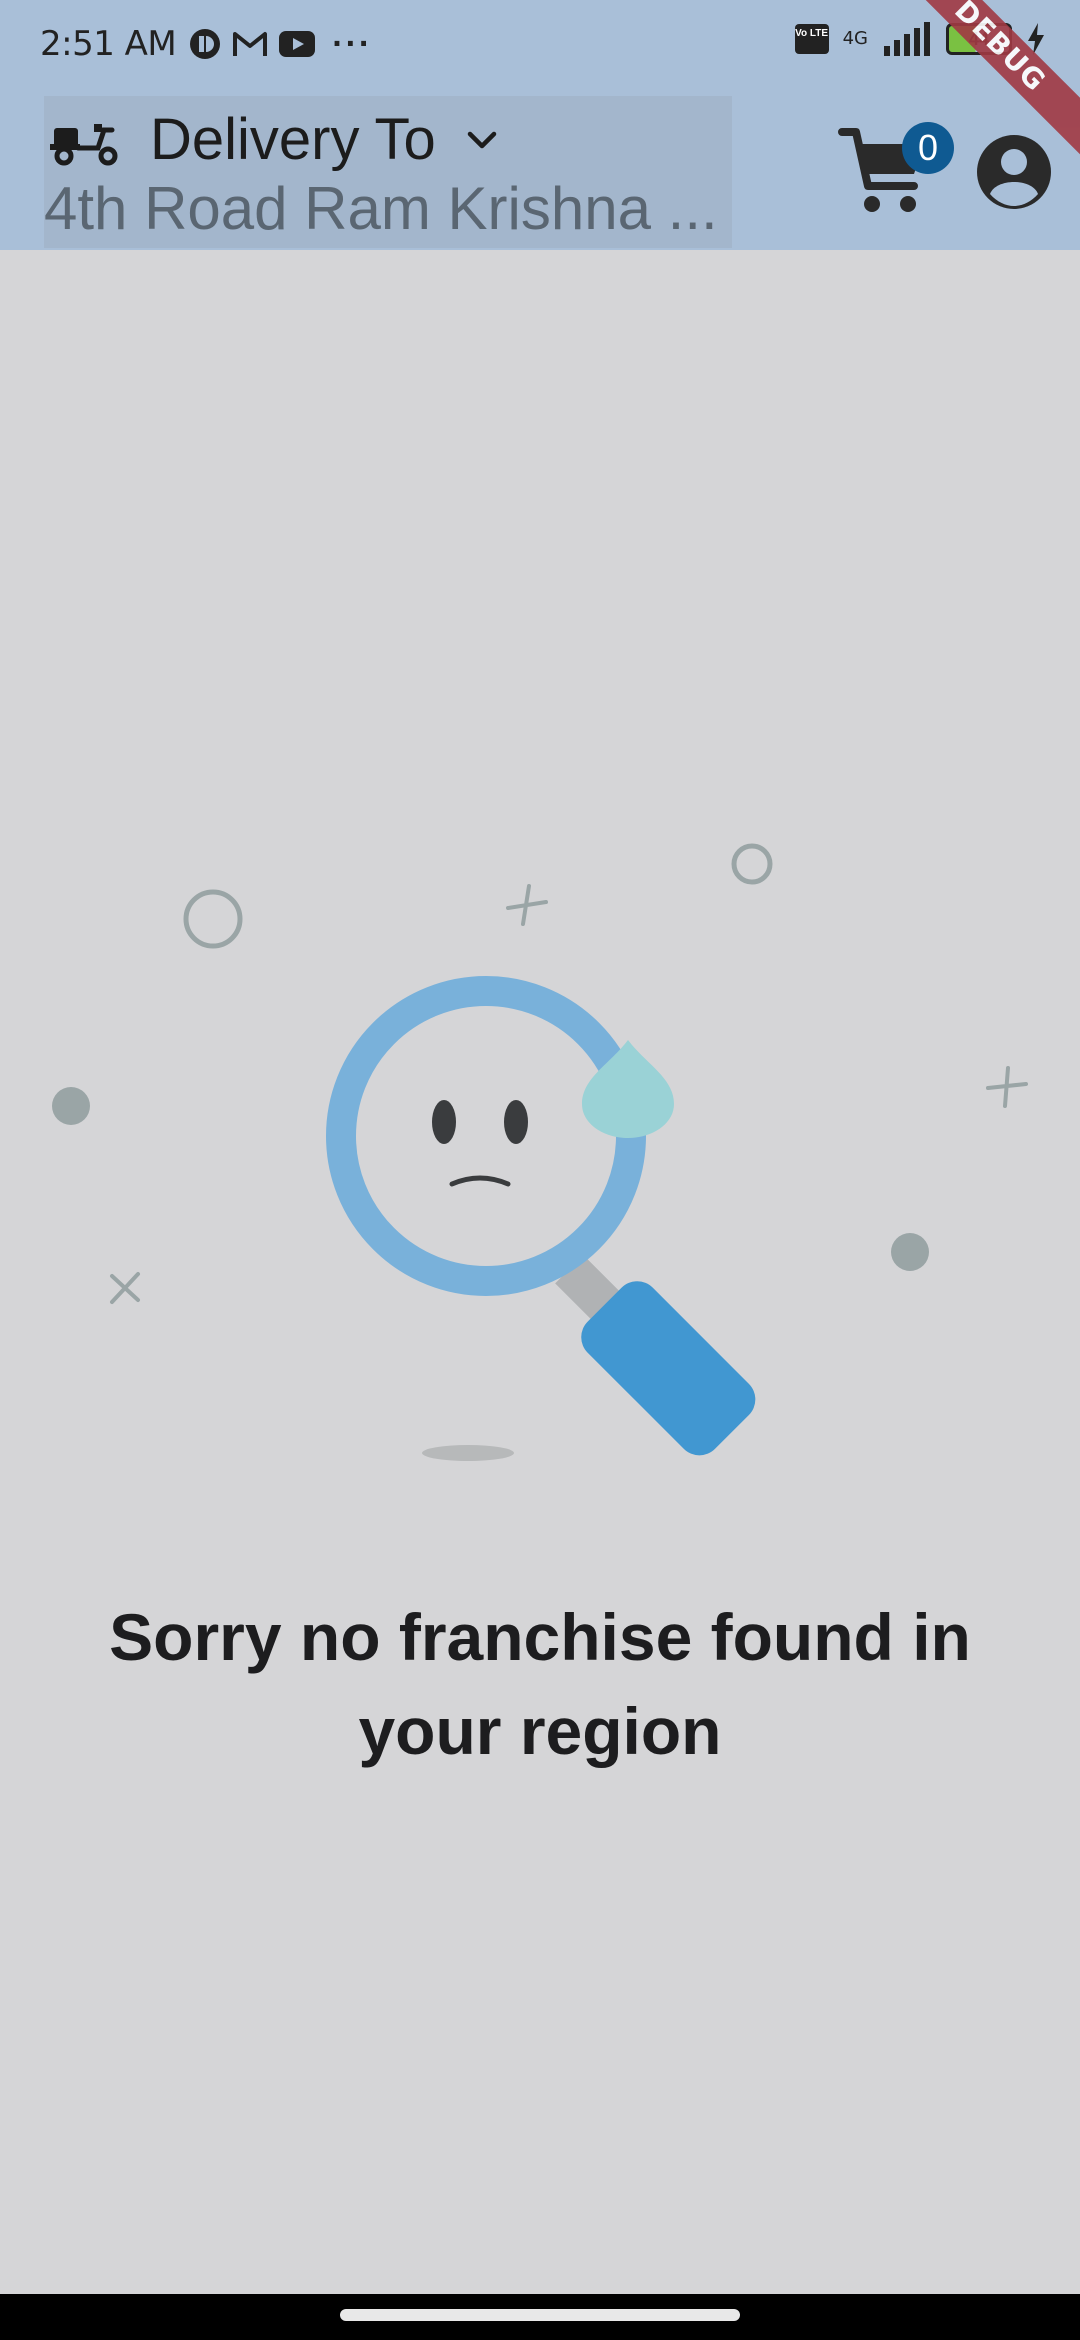 Image resolution: width=1080 pixels, height=2340 pixels. I want to click on eye-left, so click(444, 1122).